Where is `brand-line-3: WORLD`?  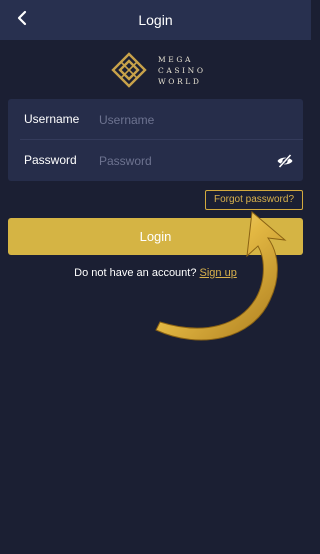
brand-line-3: WORLD is located at coordinates (180, 81).